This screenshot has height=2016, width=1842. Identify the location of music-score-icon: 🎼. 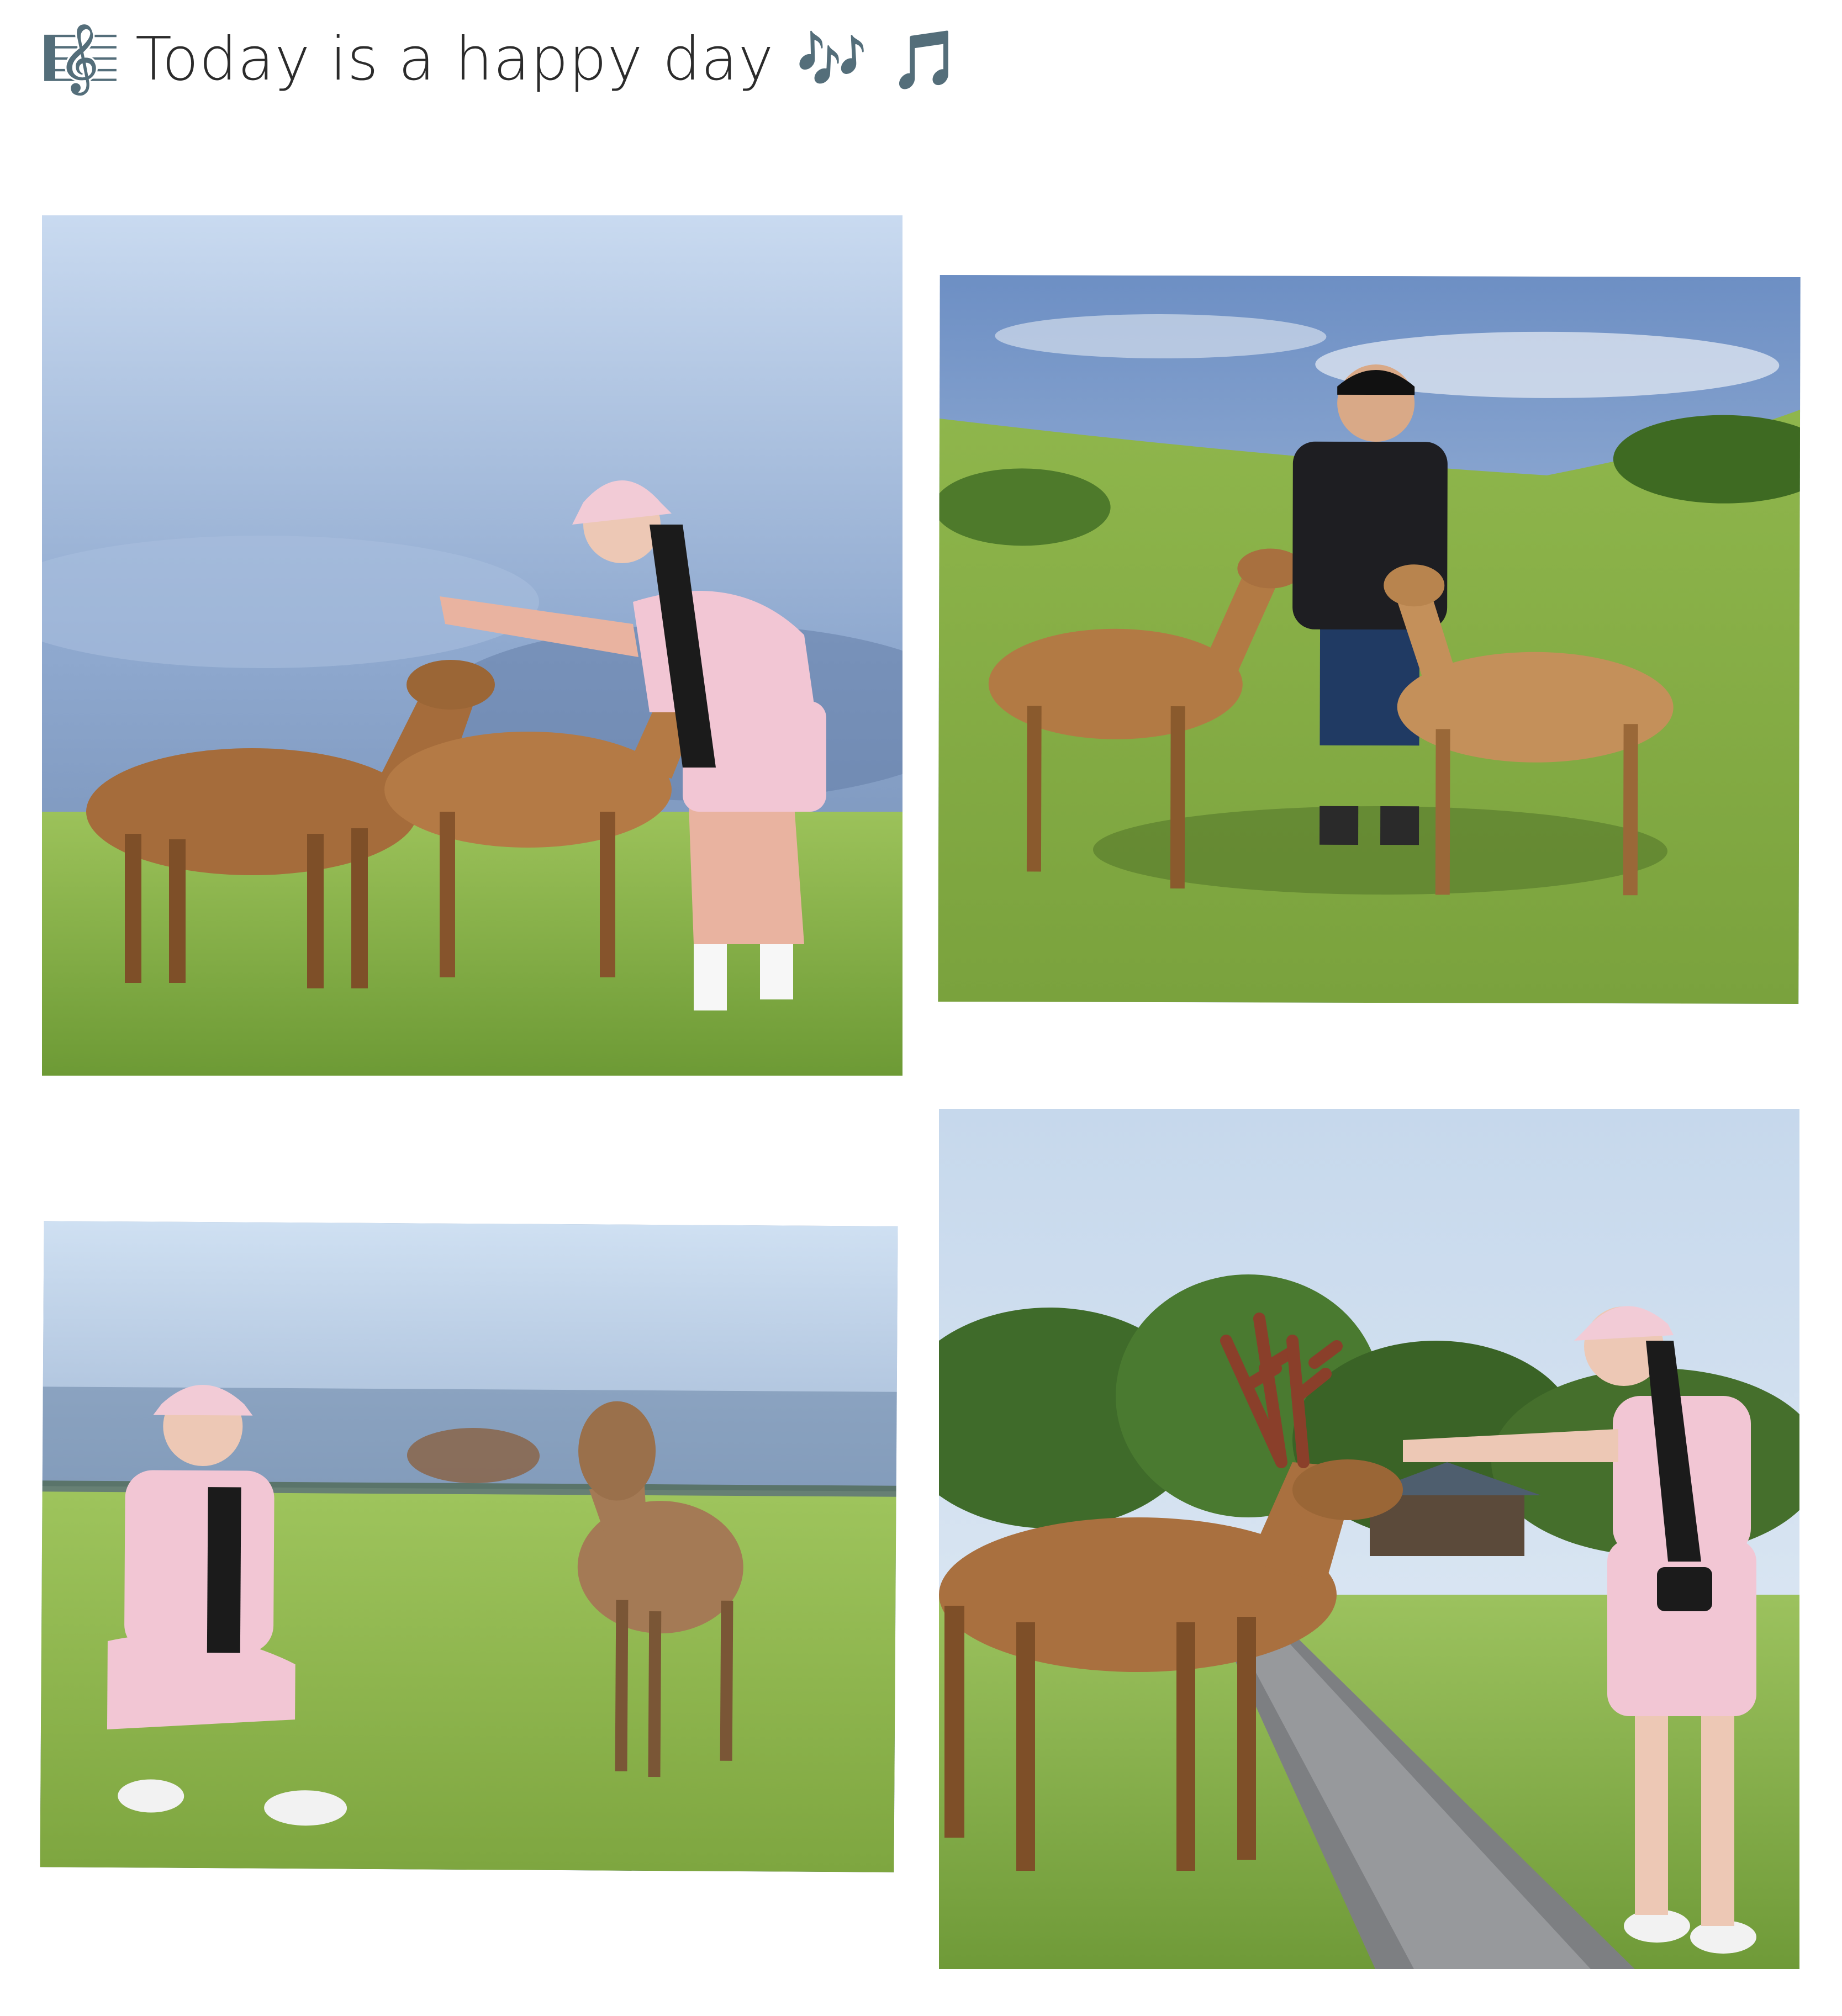
(80, 60).